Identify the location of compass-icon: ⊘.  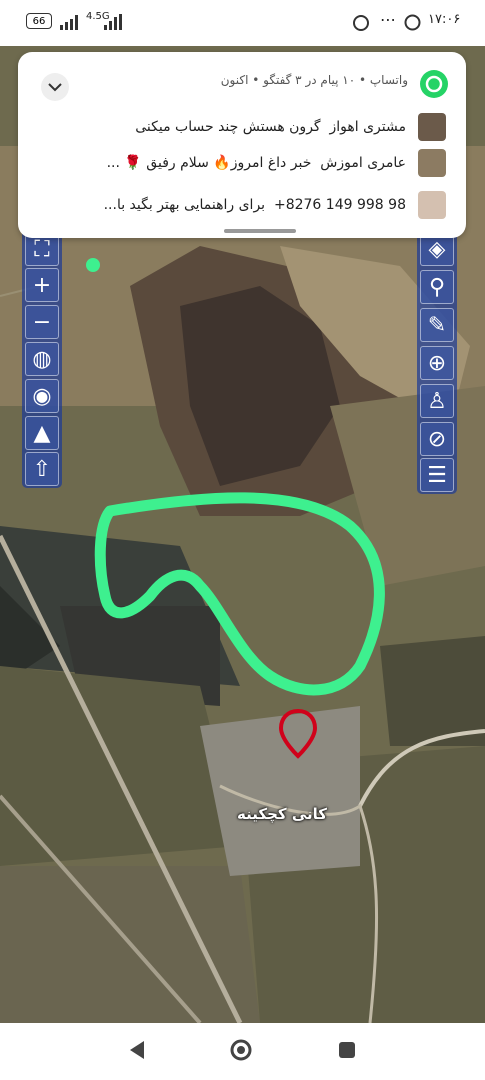
(437, 439).